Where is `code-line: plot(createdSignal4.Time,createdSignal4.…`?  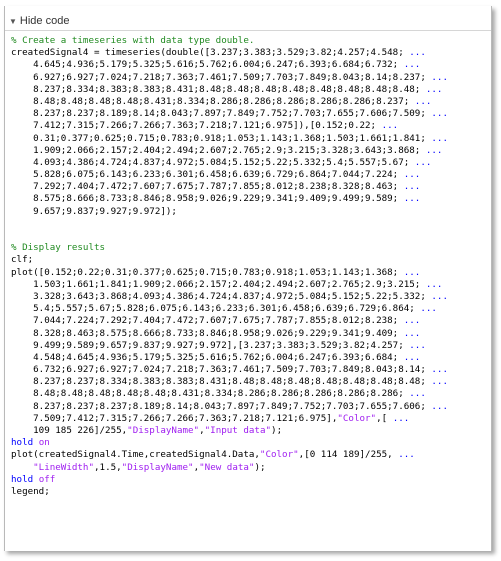
code-line: plot(createdSignal4.Time,createdSignal4.… is located at coordinates (251, 455).